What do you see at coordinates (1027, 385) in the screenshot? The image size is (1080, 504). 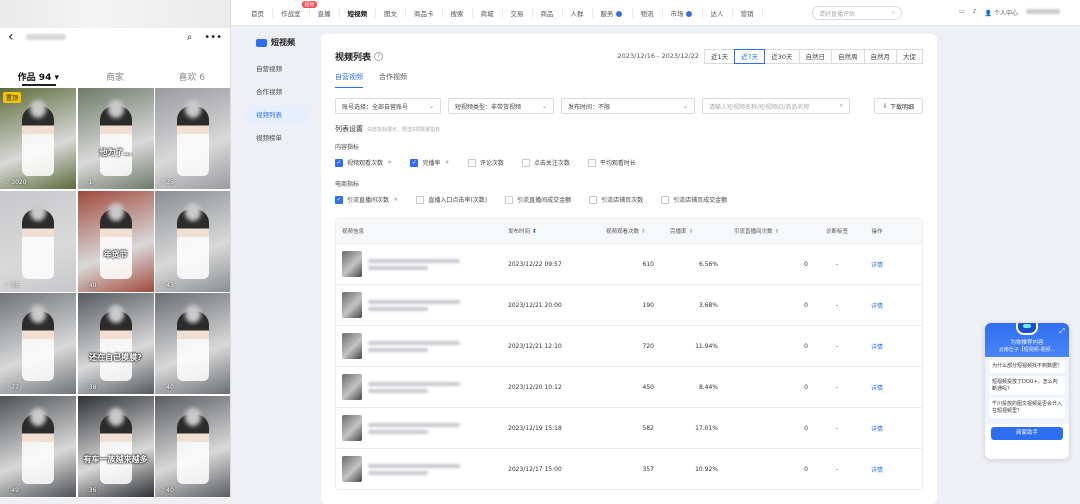 I see `assistant-question: 短视频投放了DOU+，怎么判断通吗？` at bounding box center [1027, 385].